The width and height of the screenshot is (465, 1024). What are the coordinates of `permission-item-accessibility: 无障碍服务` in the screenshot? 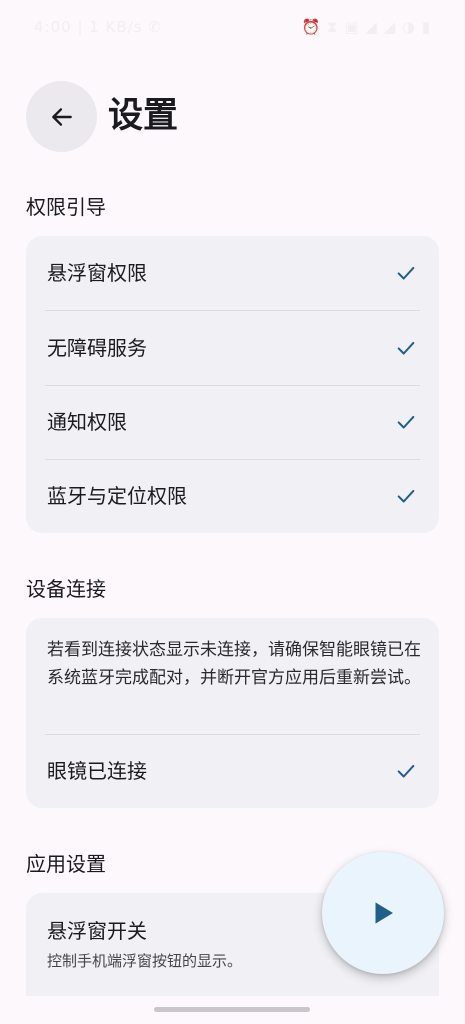 It's located at (232, 348).